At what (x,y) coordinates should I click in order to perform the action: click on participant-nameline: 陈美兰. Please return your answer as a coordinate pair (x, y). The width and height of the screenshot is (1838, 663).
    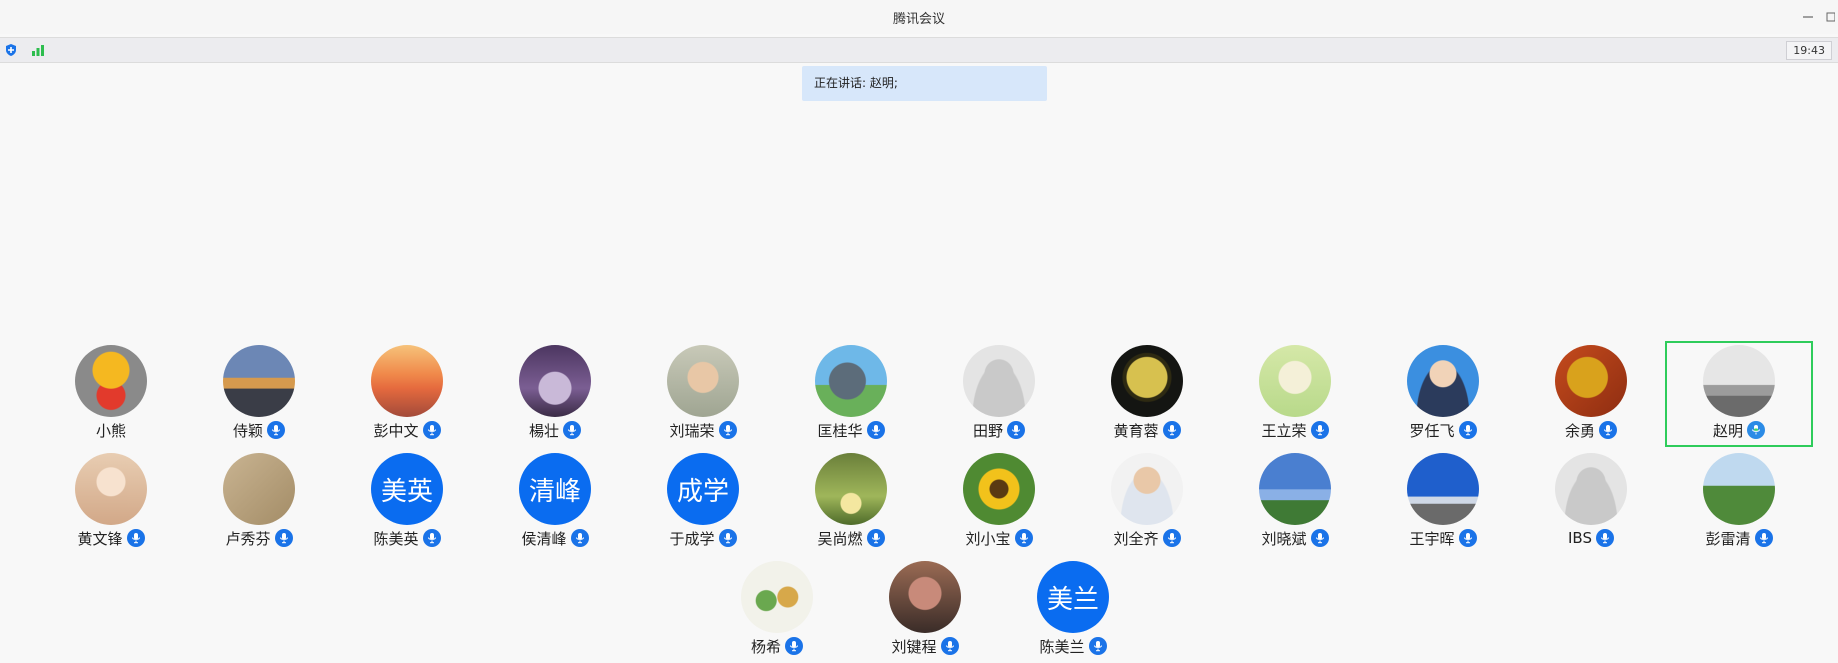
    Looking at the image, I should click on (1073, 646).